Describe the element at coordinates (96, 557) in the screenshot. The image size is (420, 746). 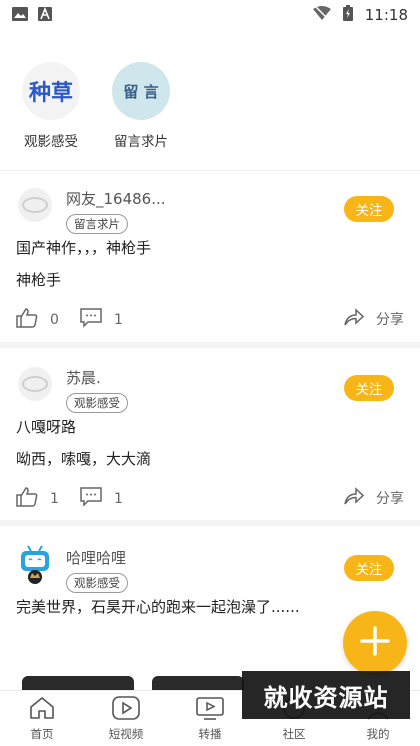
I see `user-name: 哈哩哈哩` at that location.